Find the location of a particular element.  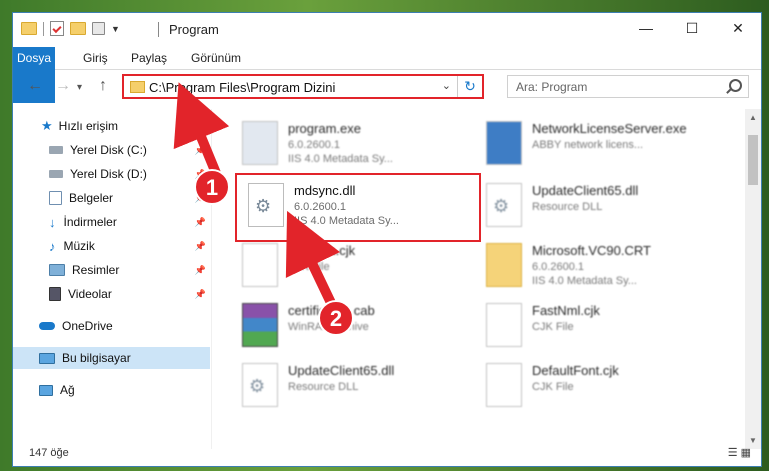

sidebar-item-local-disk-d: Yerel Disk (D:) 📌 is located at coordinates (111, 174).